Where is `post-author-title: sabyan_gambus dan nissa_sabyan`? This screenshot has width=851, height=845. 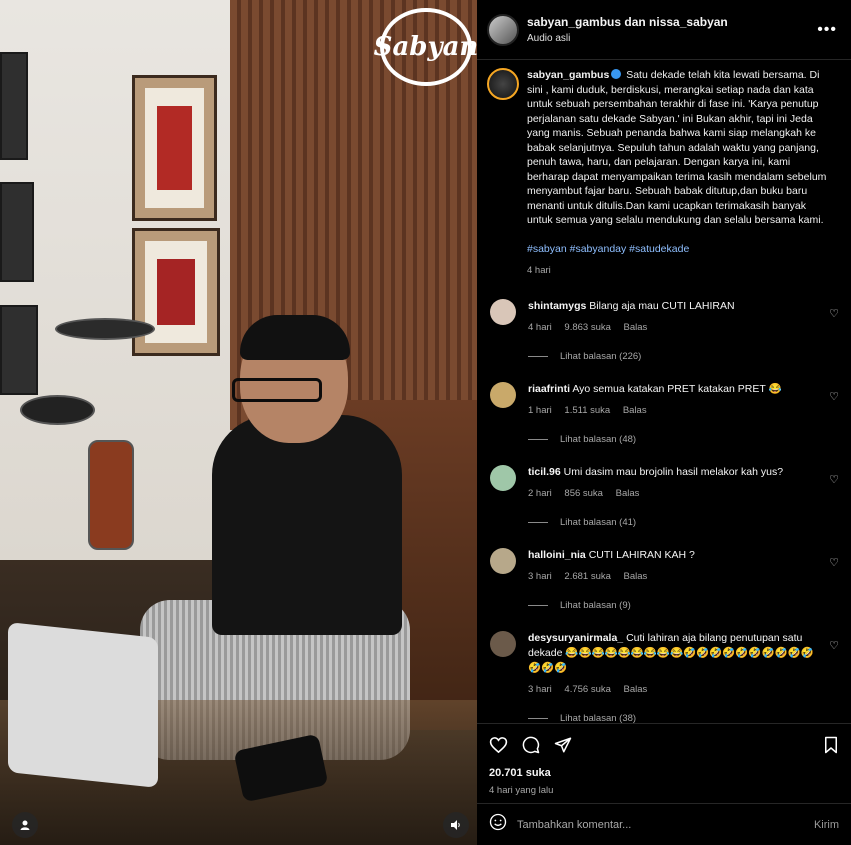 post-author-title: sabyan_gambus dan nissa_sabyan is located at coordinates (672, 22).